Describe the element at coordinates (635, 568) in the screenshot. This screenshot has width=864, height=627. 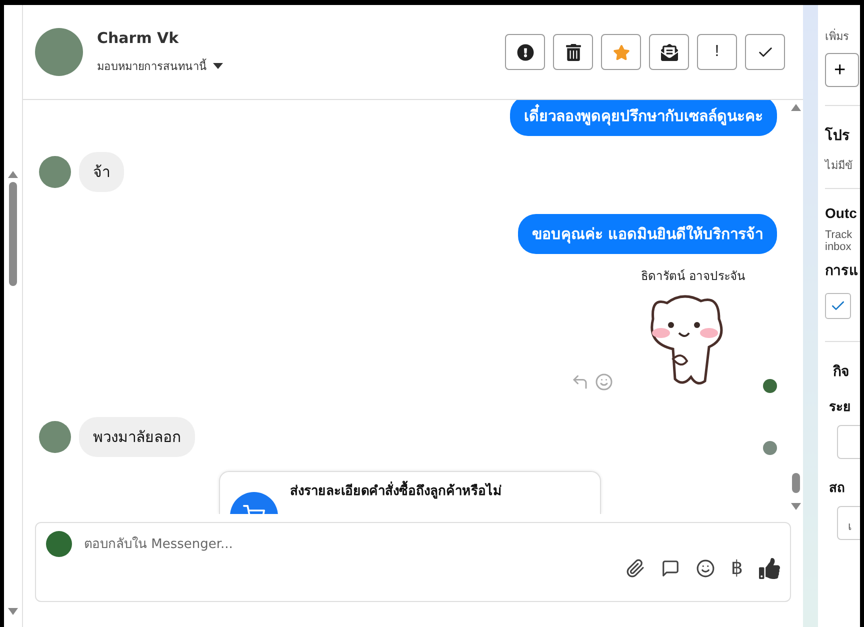
I see `attach-icon` at that location.